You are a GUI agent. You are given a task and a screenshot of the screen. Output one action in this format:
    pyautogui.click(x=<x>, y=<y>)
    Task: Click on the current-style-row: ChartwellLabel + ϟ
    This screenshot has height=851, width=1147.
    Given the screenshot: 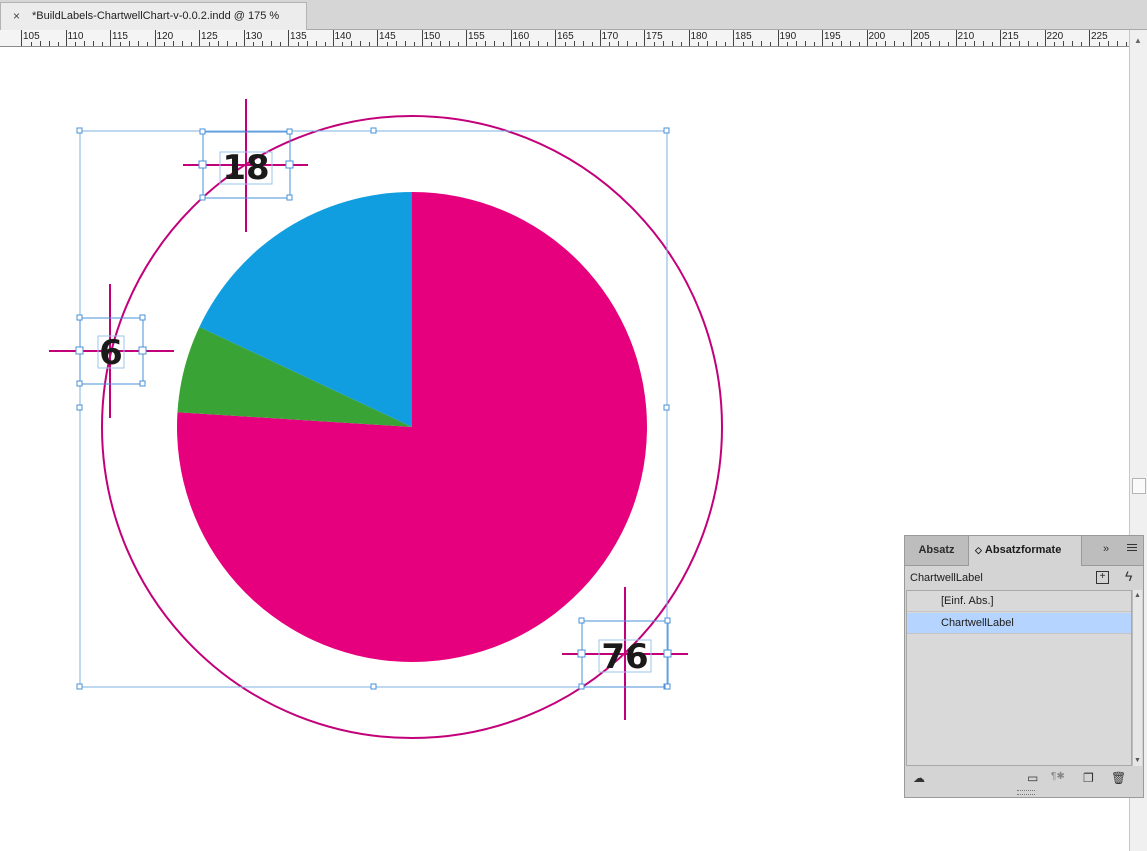 What is the action you would take?
    pyautogui.click(x=1024, y=578)
    